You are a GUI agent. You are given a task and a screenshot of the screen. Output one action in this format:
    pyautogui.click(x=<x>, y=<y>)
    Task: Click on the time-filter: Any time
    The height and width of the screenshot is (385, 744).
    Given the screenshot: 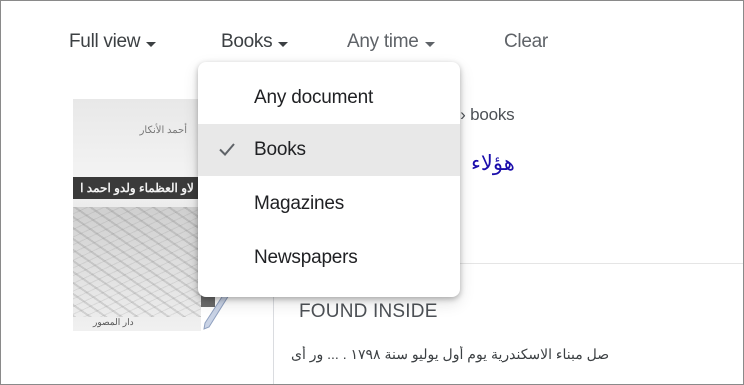 What is the action you would take?
    pyautogui.click(x=391, y=42)
    